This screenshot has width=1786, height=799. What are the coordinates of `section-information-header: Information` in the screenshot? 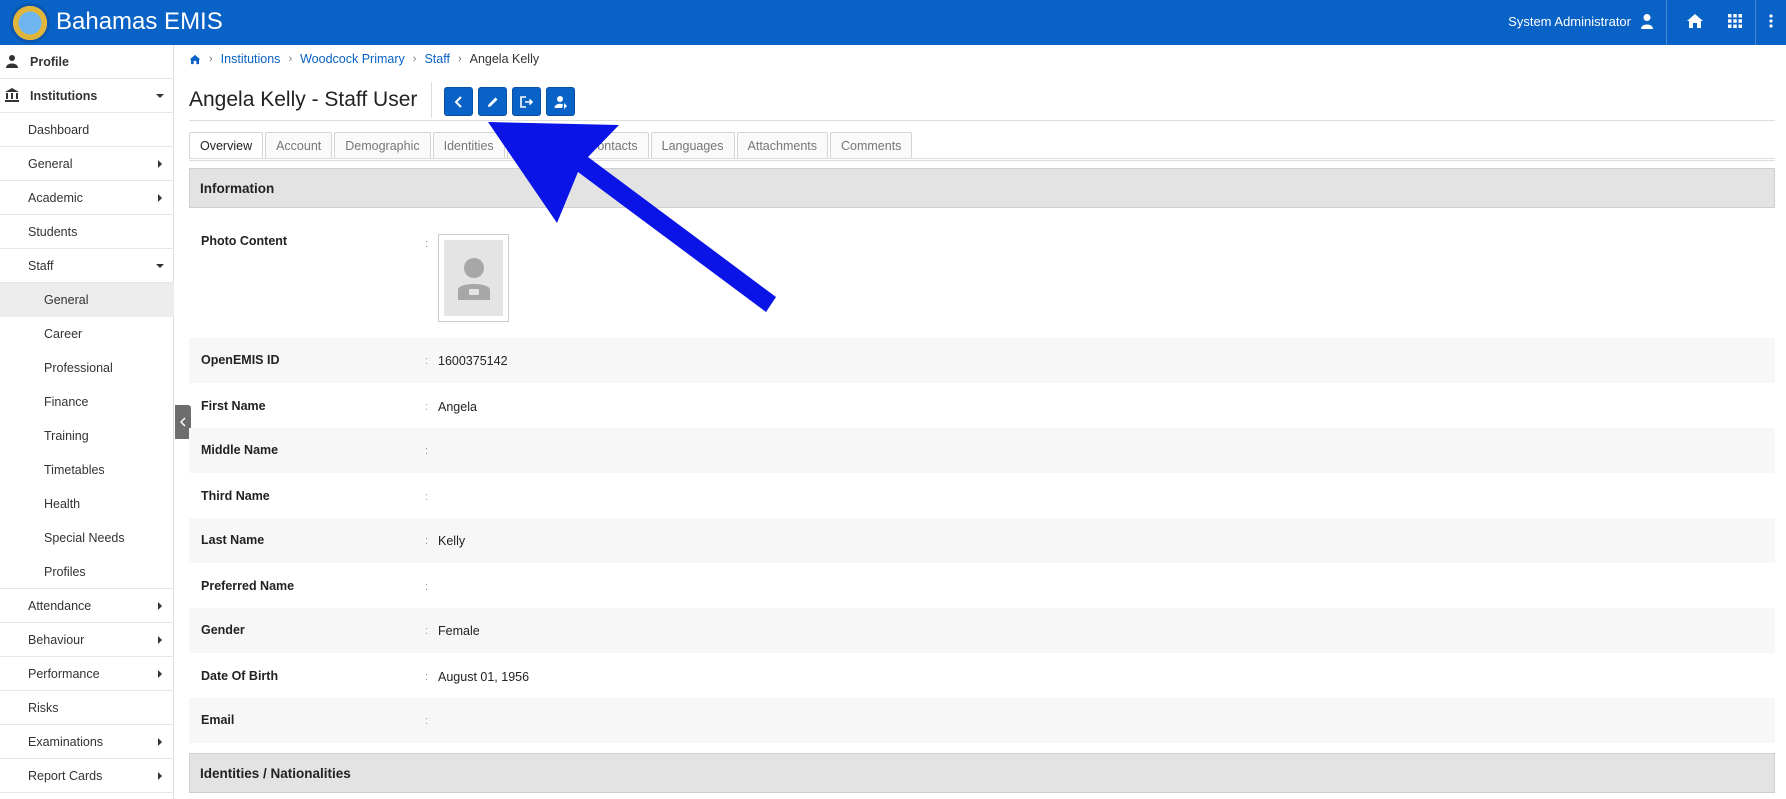 It's located at (982, 188).